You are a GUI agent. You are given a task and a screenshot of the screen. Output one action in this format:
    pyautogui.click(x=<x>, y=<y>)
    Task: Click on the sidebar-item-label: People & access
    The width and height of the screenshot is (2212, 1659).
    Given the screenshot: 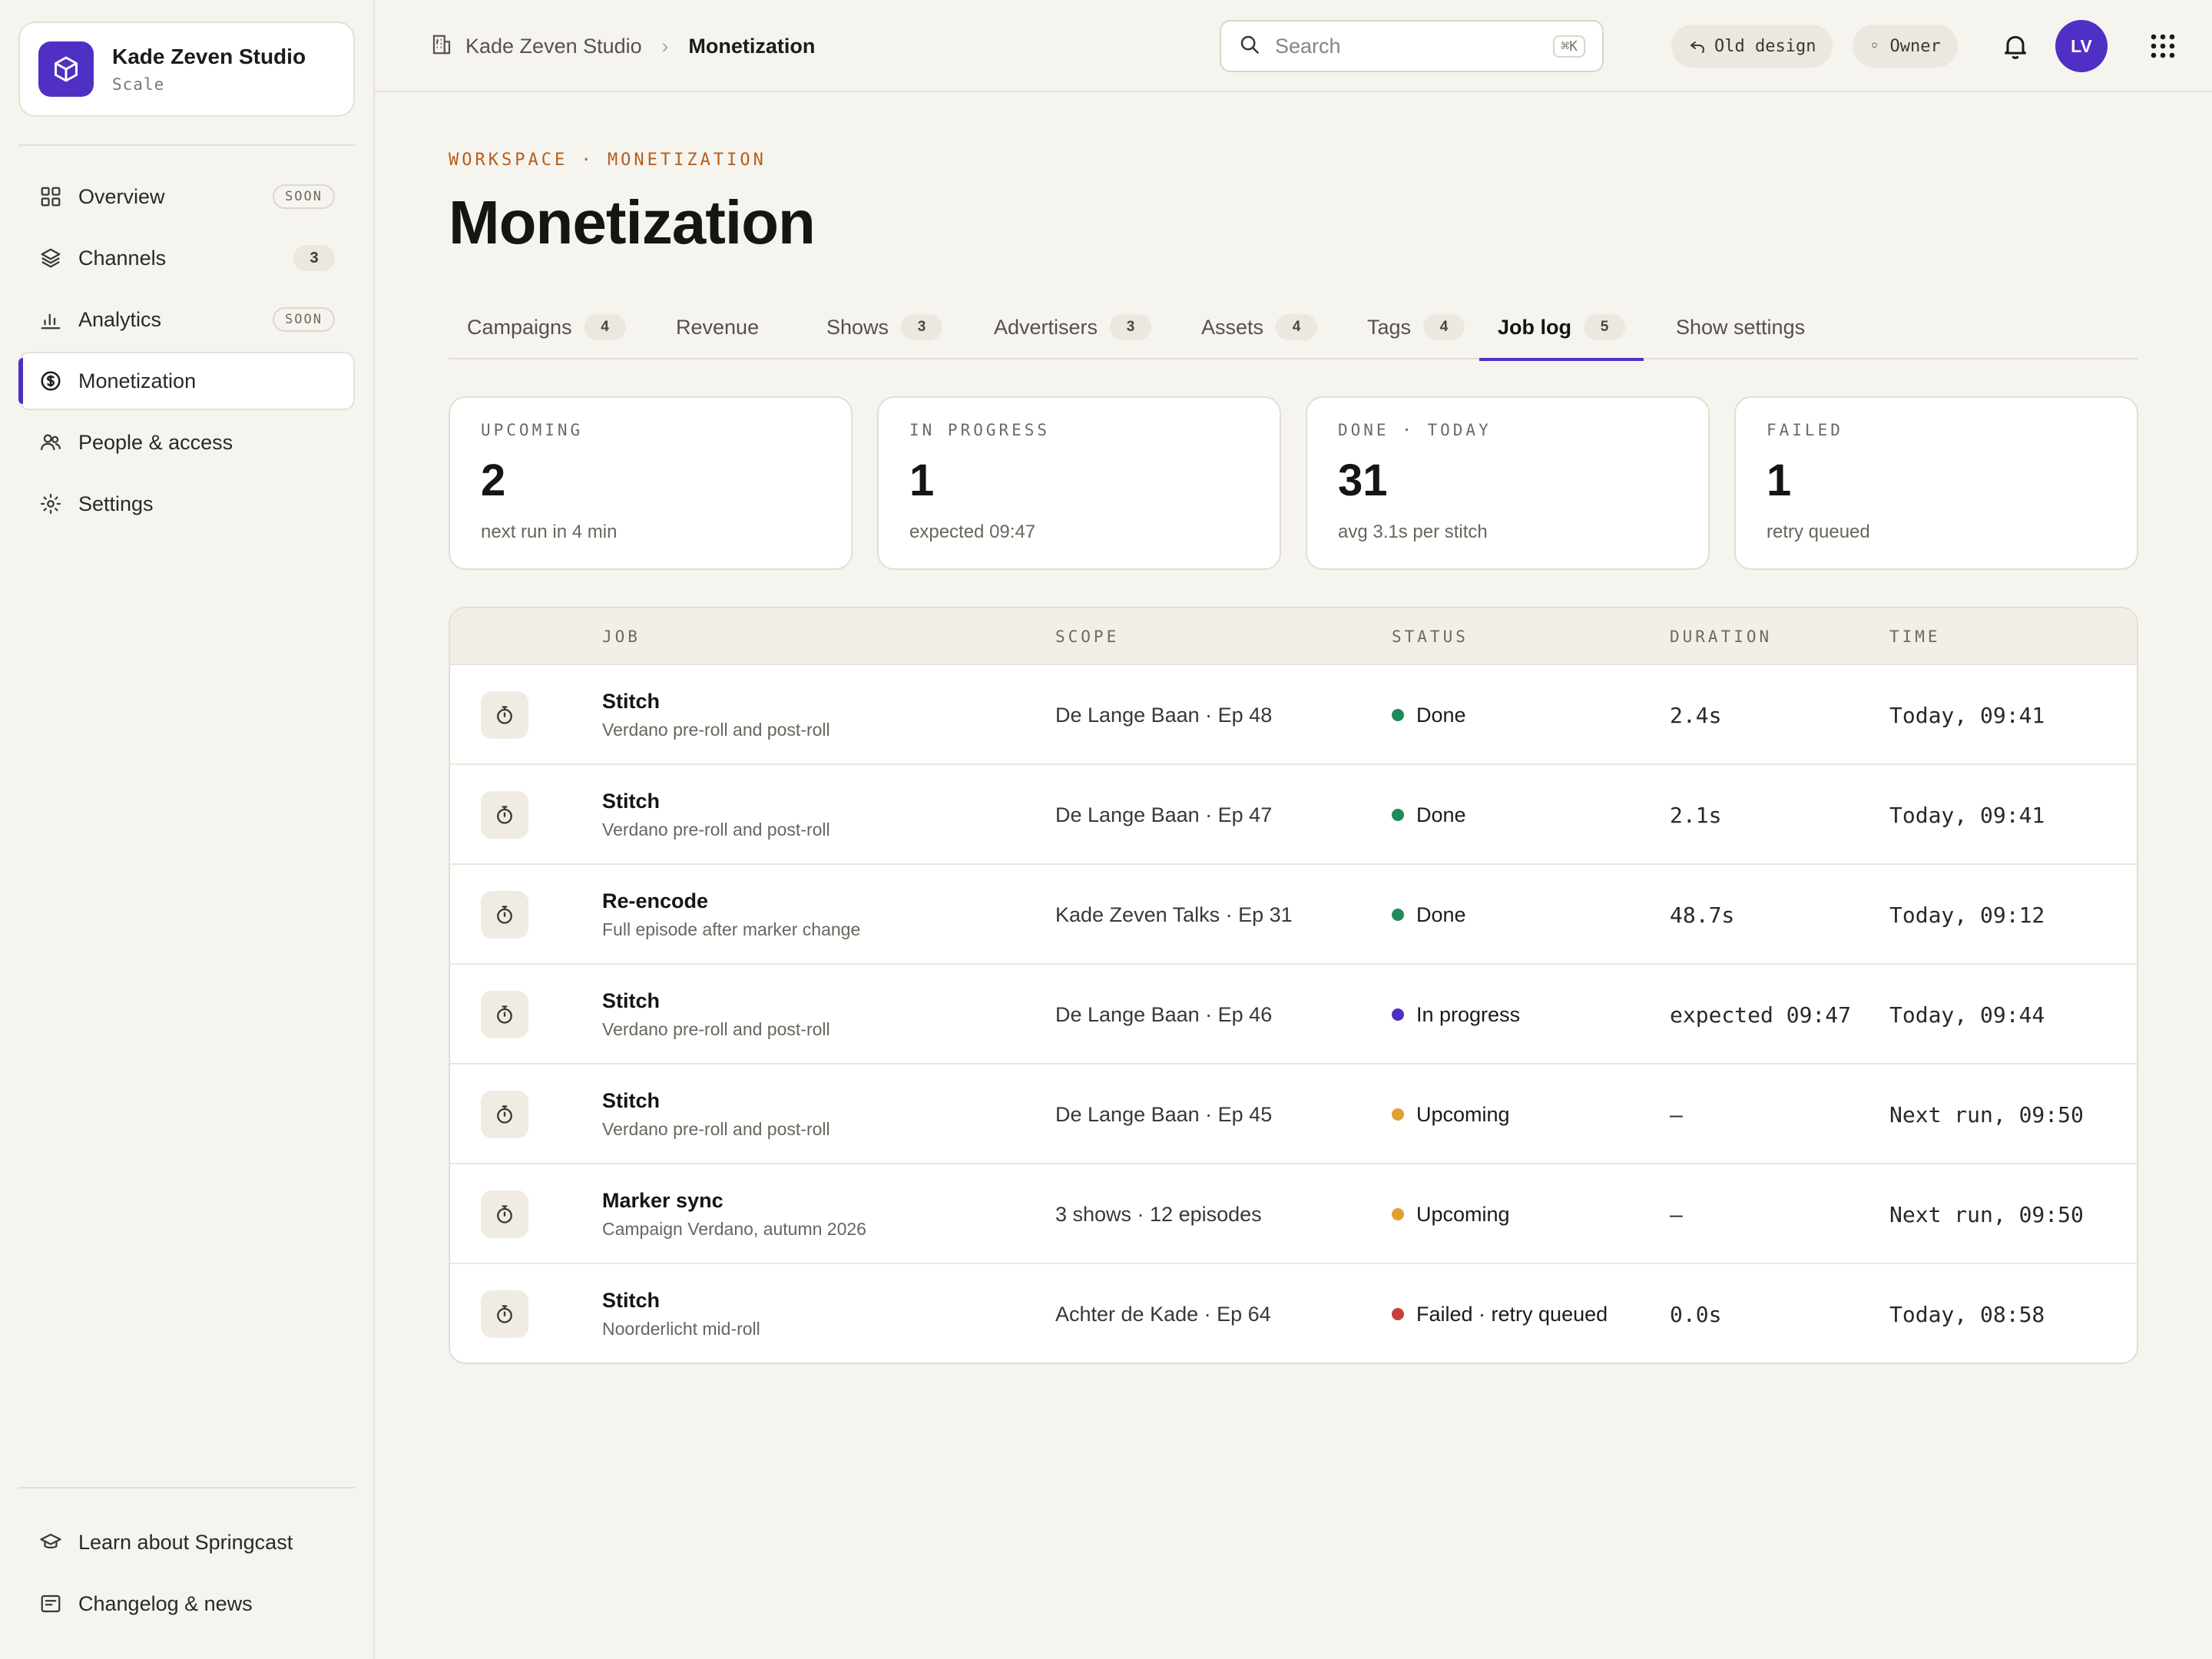 What is the action you would take?
    pyautogui.click(x=156, y=442)
    